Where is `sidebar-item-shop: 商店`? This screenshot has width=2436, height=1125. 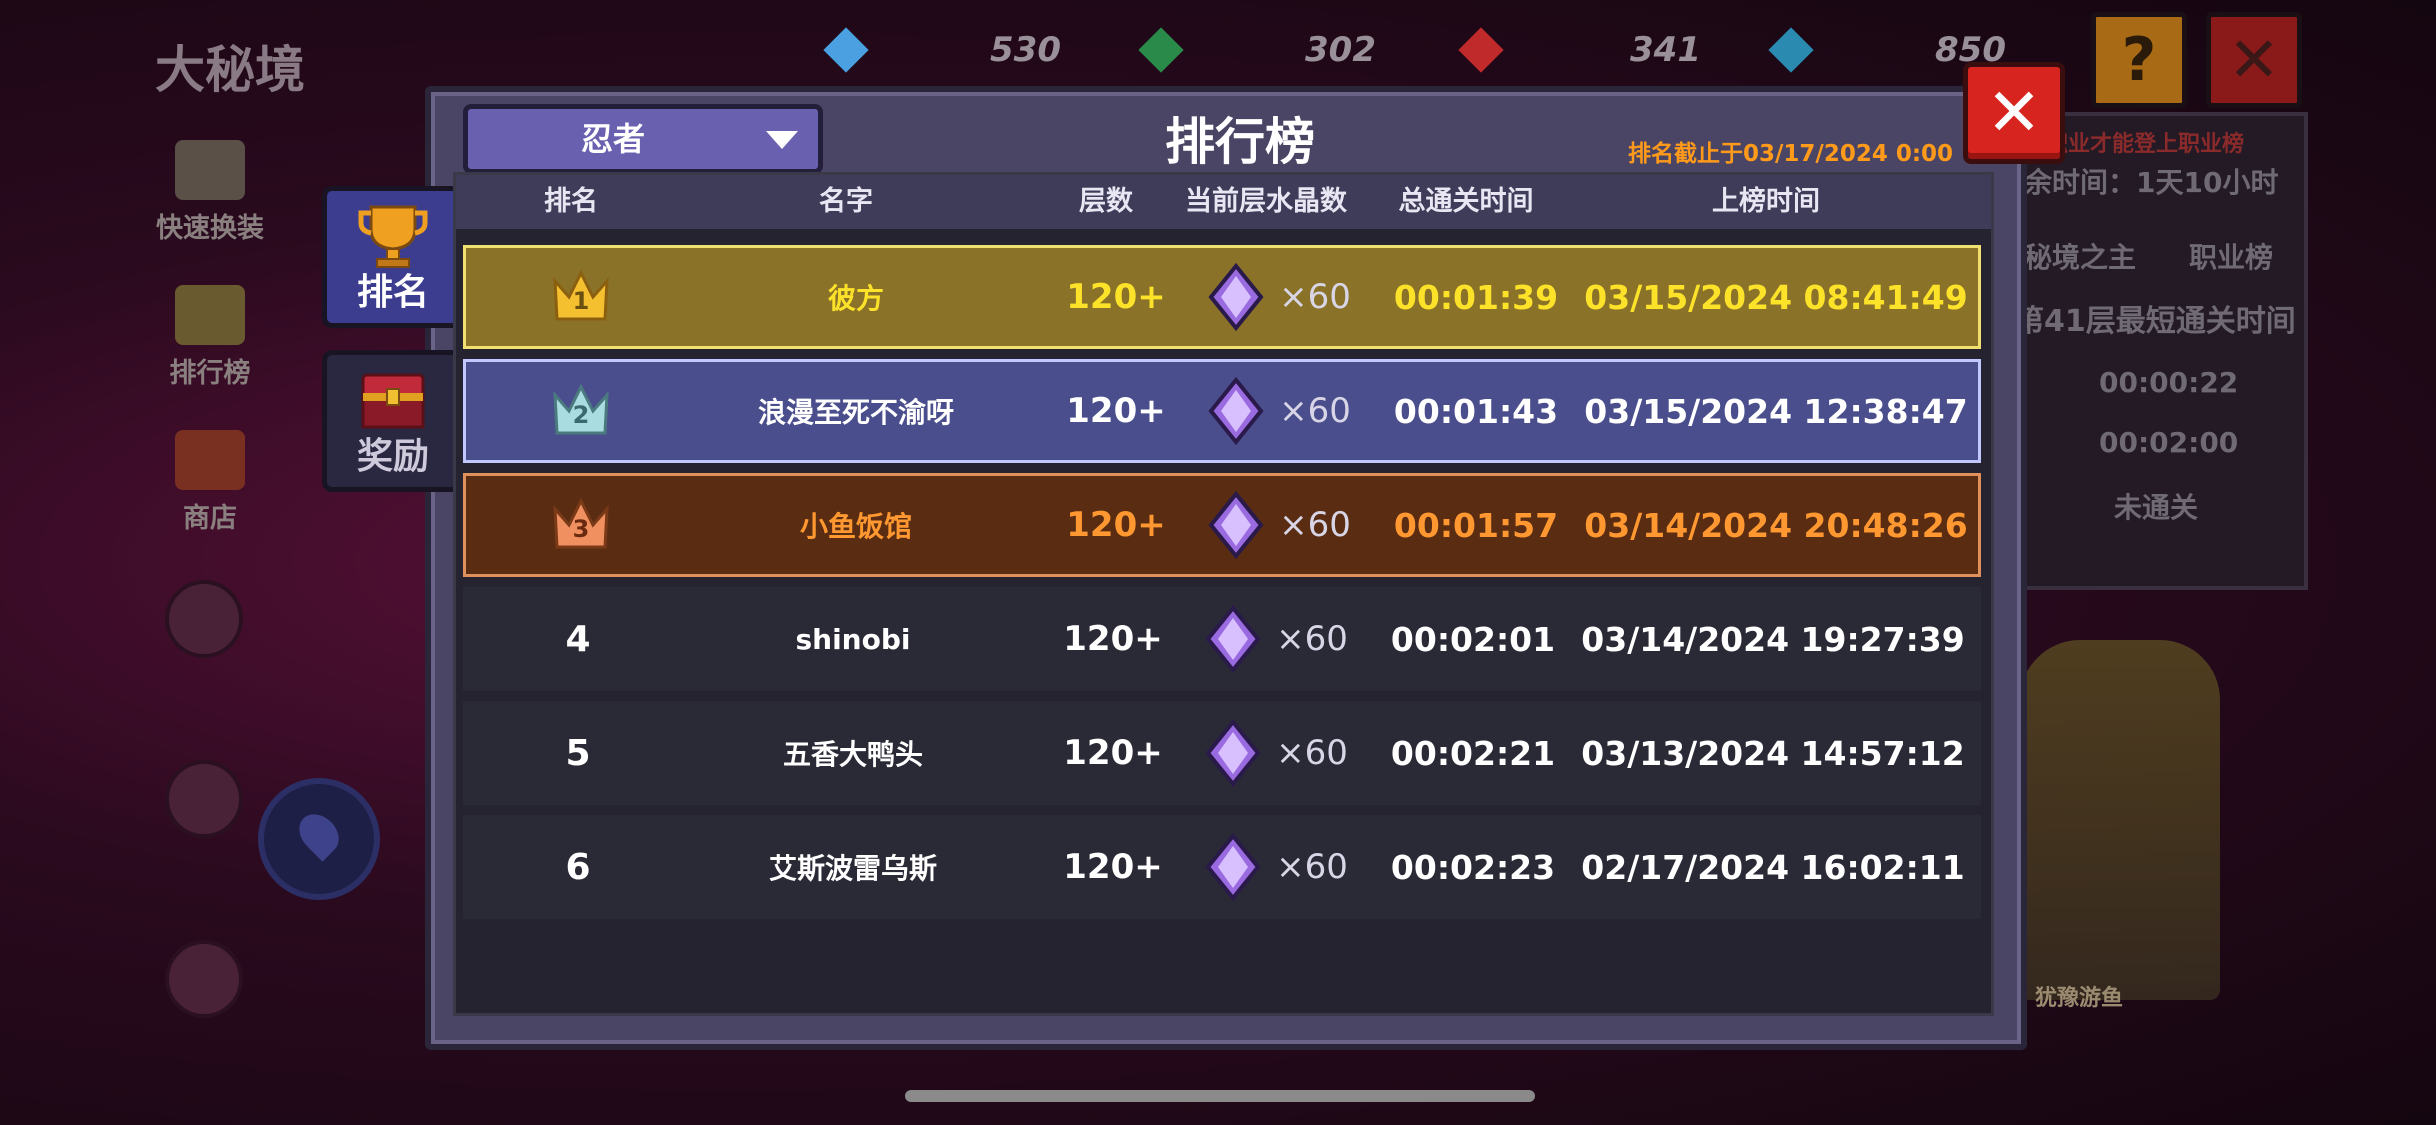 sidebar-item-shop: 商店 is located at coordinates (210, 482).